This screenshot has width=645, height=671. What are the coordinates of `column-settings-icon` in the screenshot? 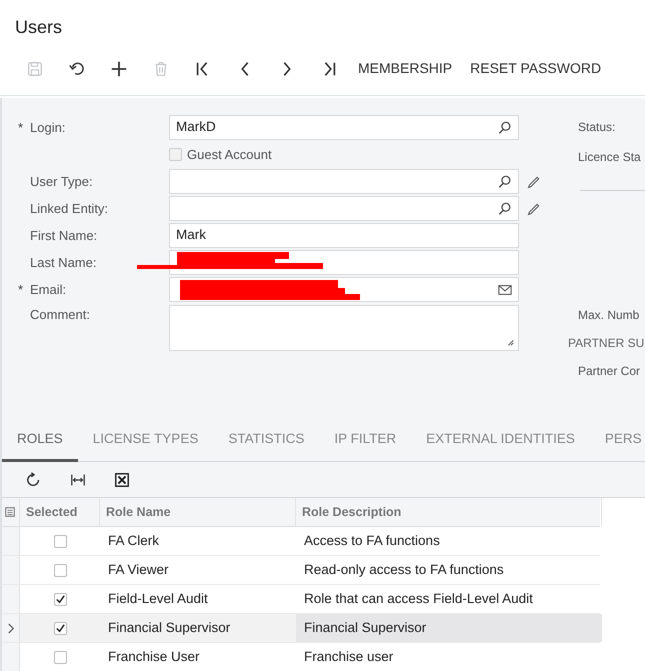 It's located at (10, 512).